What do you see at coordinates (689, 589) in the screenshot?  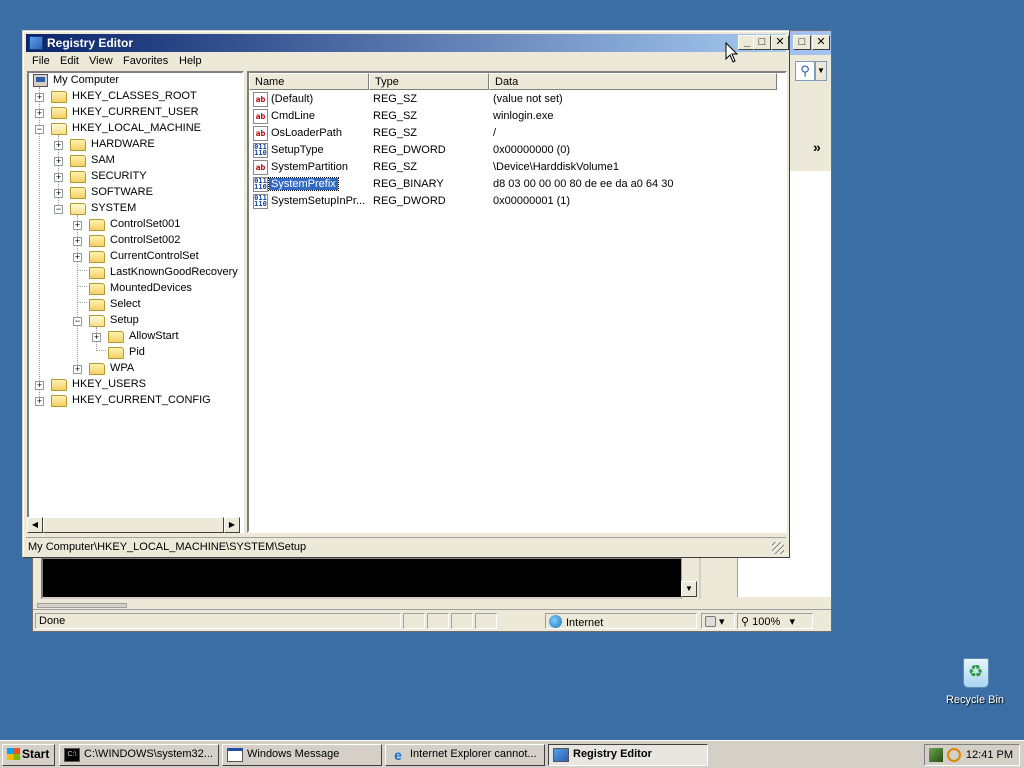 I see `scroll-down-icon: ▼` at bounding box center [689, 589].